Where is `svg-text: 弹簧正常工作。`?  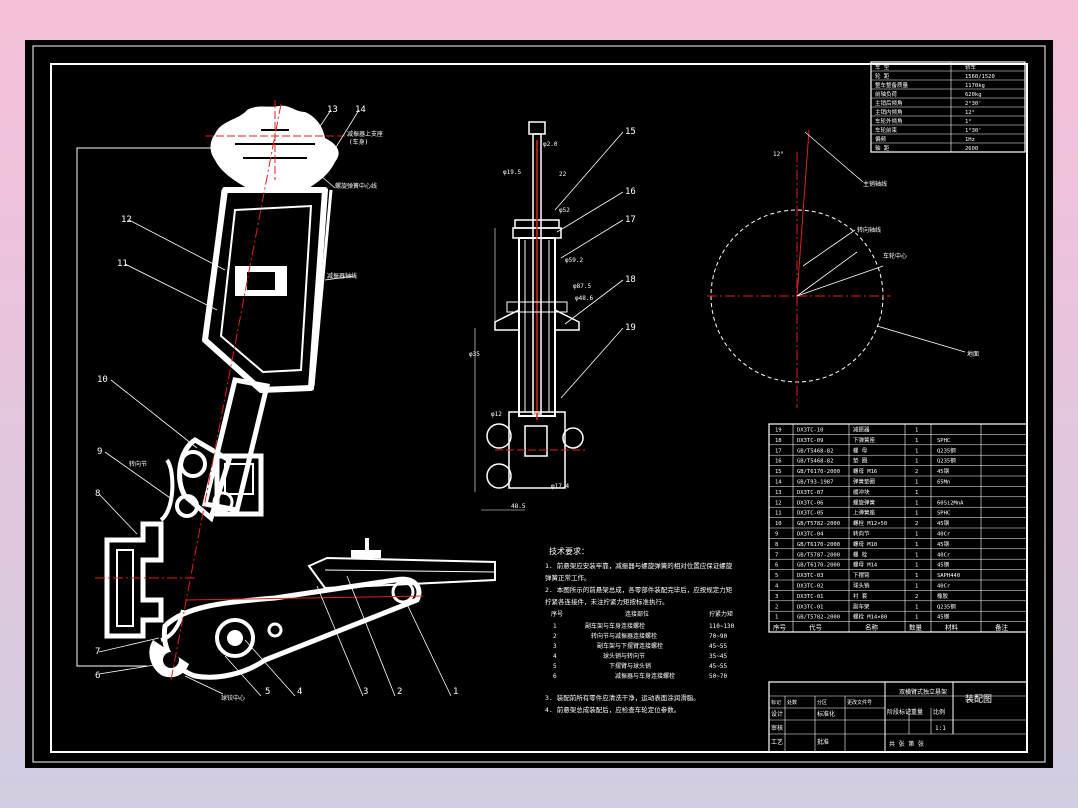 svg-text: 弹簧正常工作。 is located at coordinates (568, 577).